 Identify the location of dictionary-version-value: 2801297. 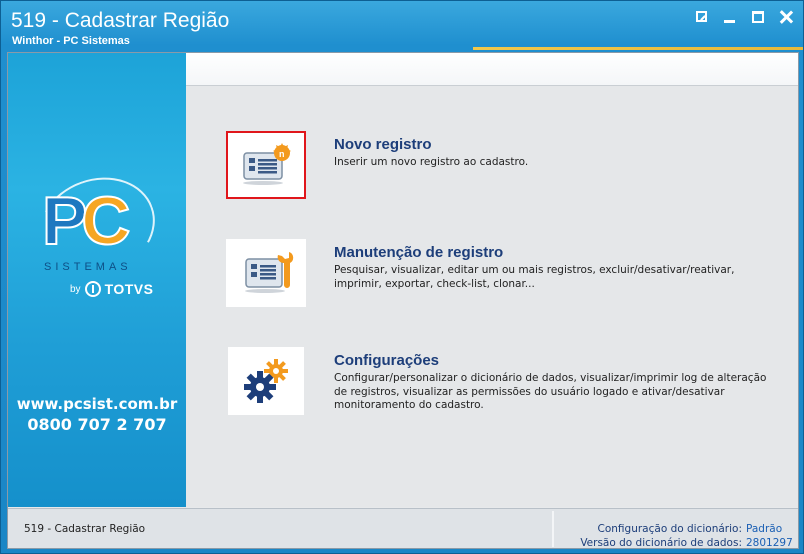
(769, 543).